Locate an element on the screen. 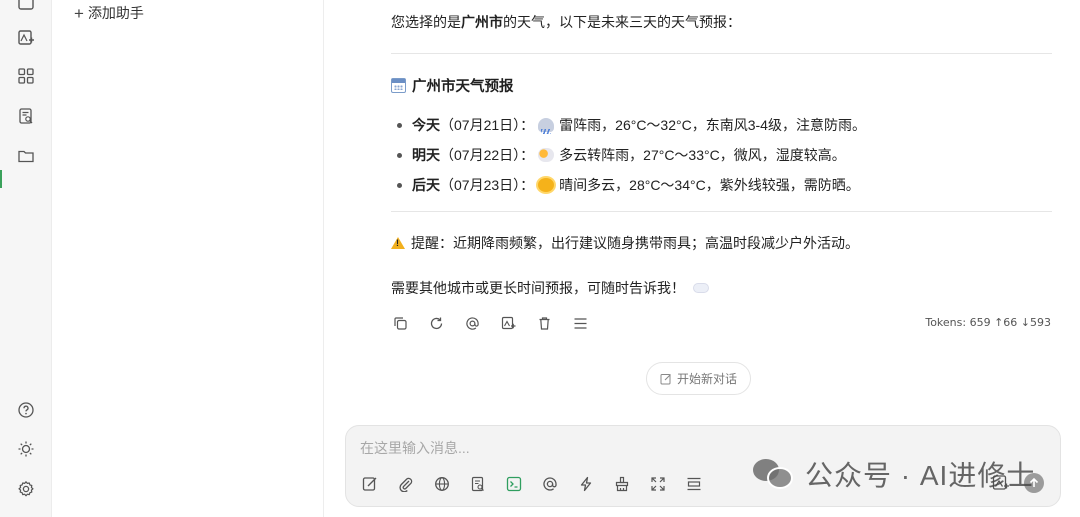 Image resolution: width=1080 pixels, height=517 pixels. icon-rail is located at coordinates (26, 258).